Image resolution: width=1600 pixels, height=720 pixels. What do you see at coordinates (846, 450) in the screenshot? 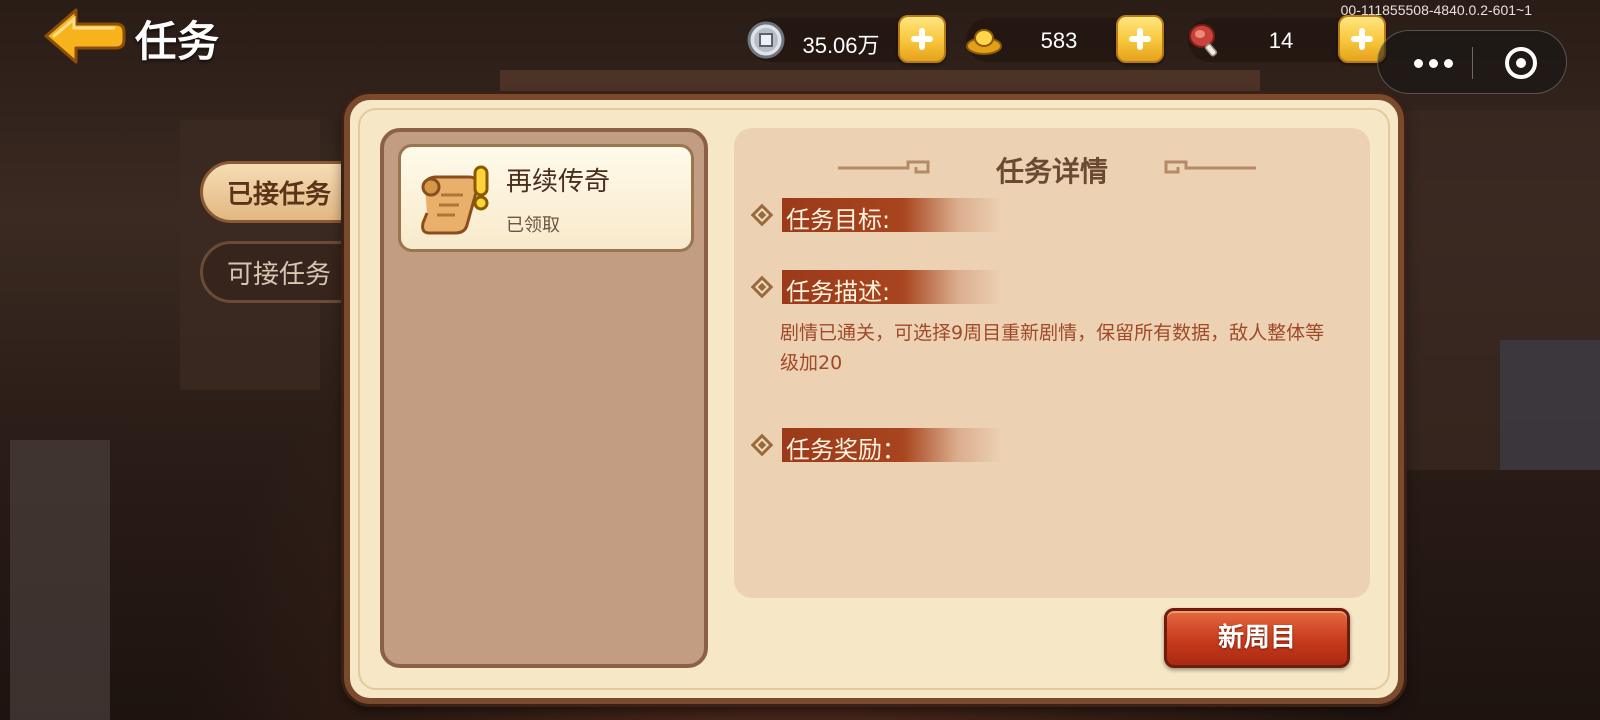
I see `reward-label: 任务奖励：` at bounding box center [846, 450].